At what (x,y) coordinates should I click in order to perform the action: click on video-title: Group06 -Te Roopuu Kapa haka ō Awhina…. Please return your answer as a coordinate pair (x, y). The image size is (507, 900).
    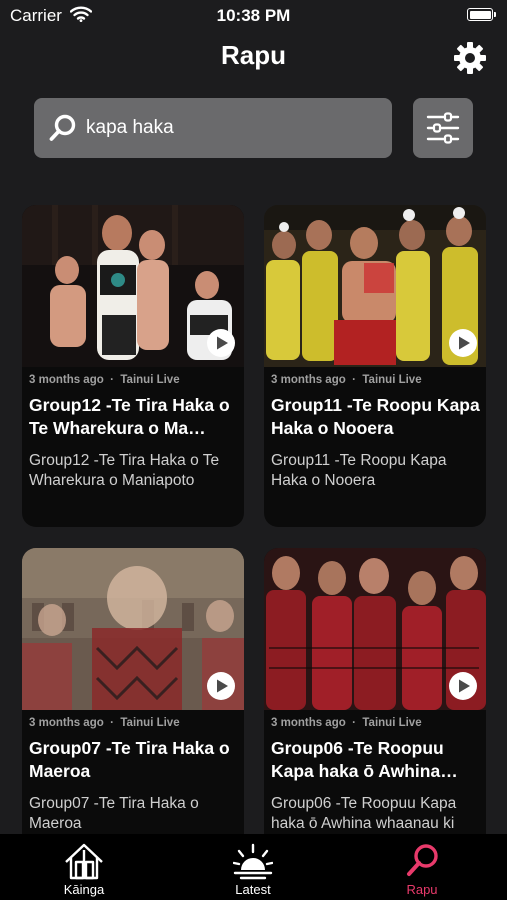
    Looking at the image, I should click on (377, 760).